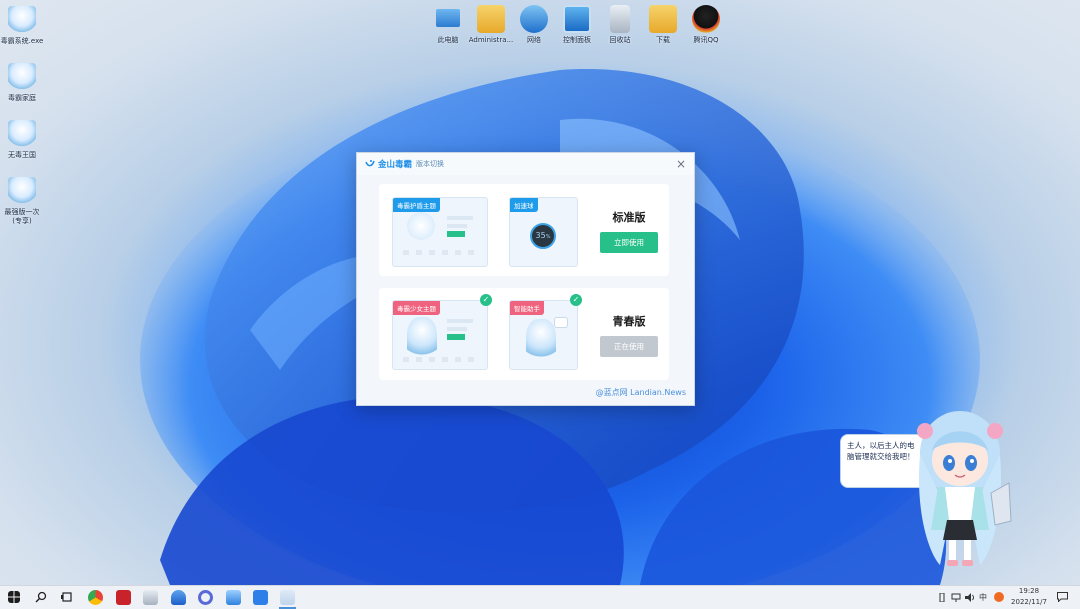 The width and height of the screenshot is (1080, 609). I want to click on circle-app-icon, so click(205, 597).